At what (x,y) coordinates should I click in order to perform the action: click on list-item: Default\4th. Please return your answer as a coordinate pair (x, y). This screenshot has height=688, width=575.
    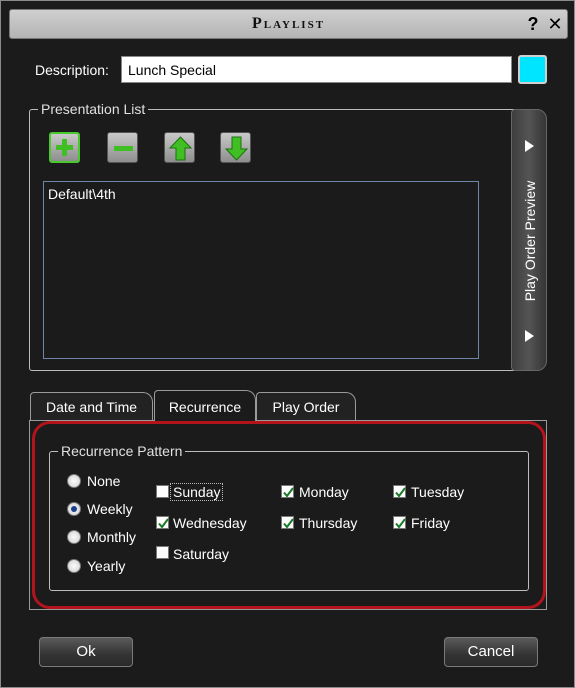
    Looking at the image, I should click on (82, 194).